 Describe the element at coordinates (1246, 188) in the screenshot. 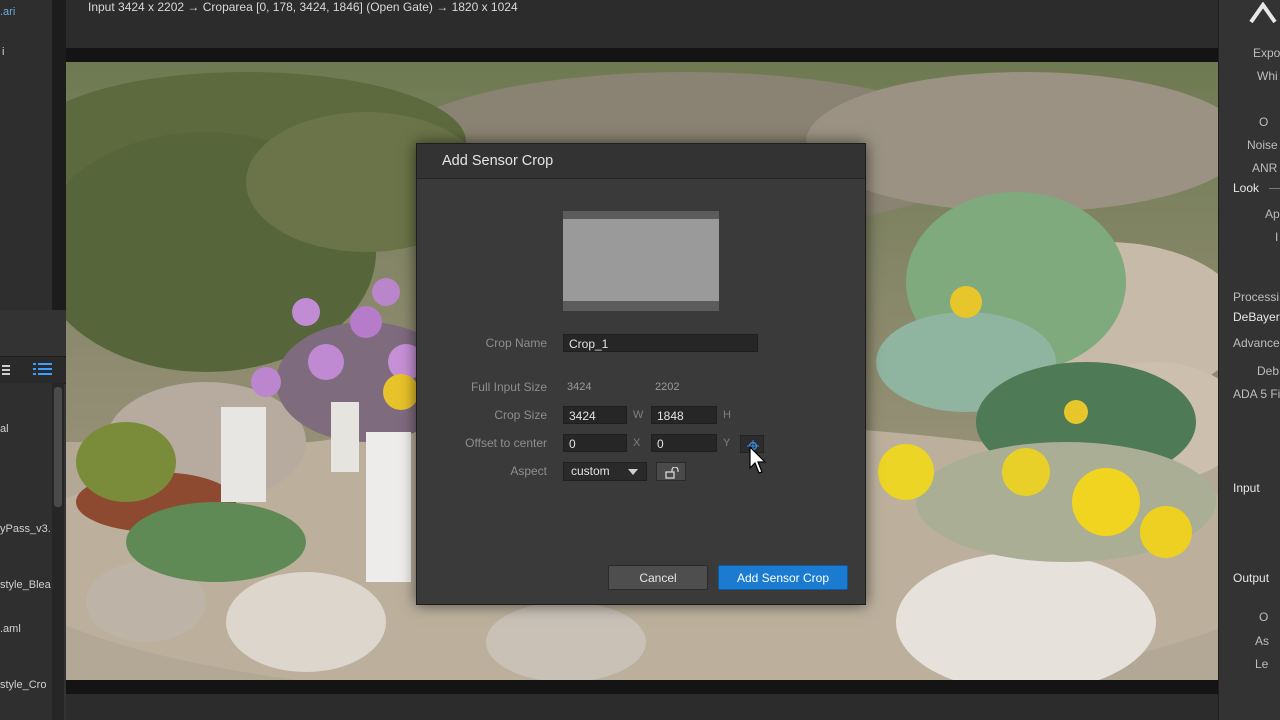

I see `right-section-look: Look` at that location.